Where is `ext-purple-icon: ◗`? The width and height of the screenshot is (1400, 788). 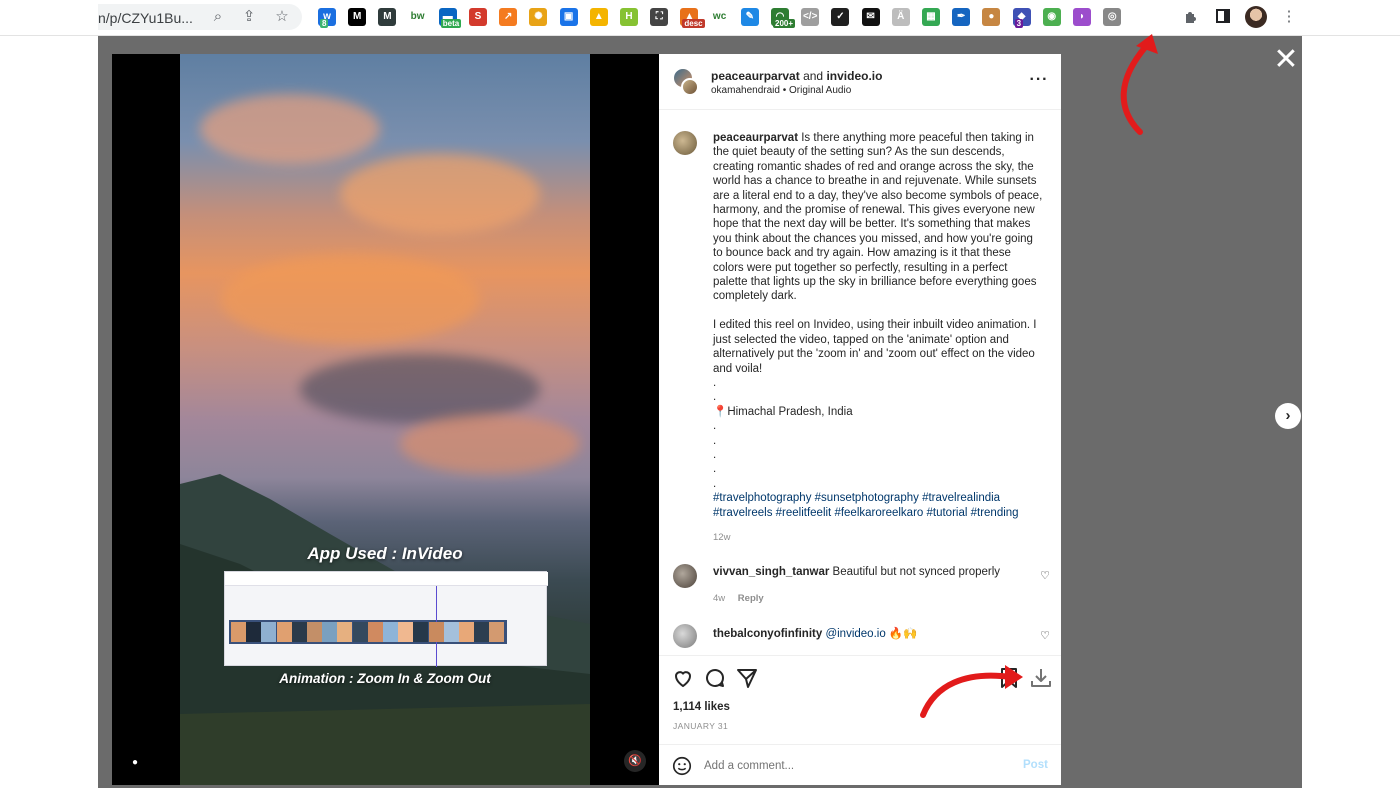 ext-purple-icon: ◗ is located at coordinates (1082, 17).